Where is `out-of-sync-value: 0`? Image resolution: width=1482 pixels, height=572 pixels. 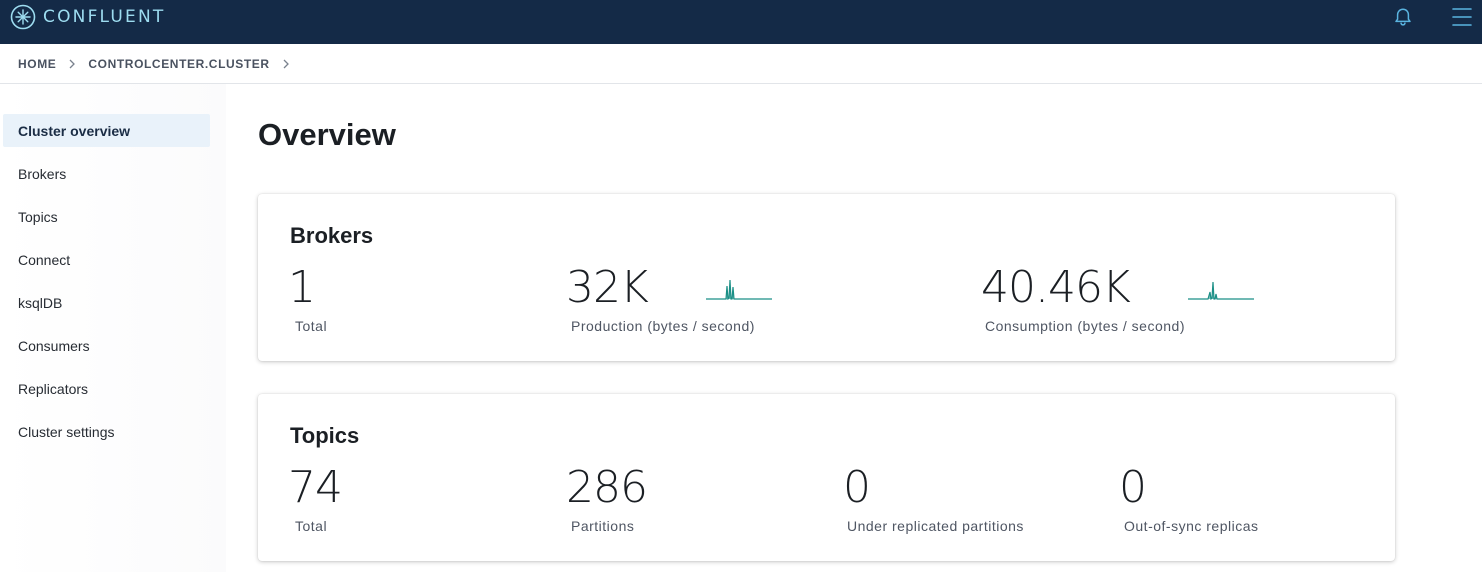
out-of-sync-value: 0 is located at coordinates (1133, 487).